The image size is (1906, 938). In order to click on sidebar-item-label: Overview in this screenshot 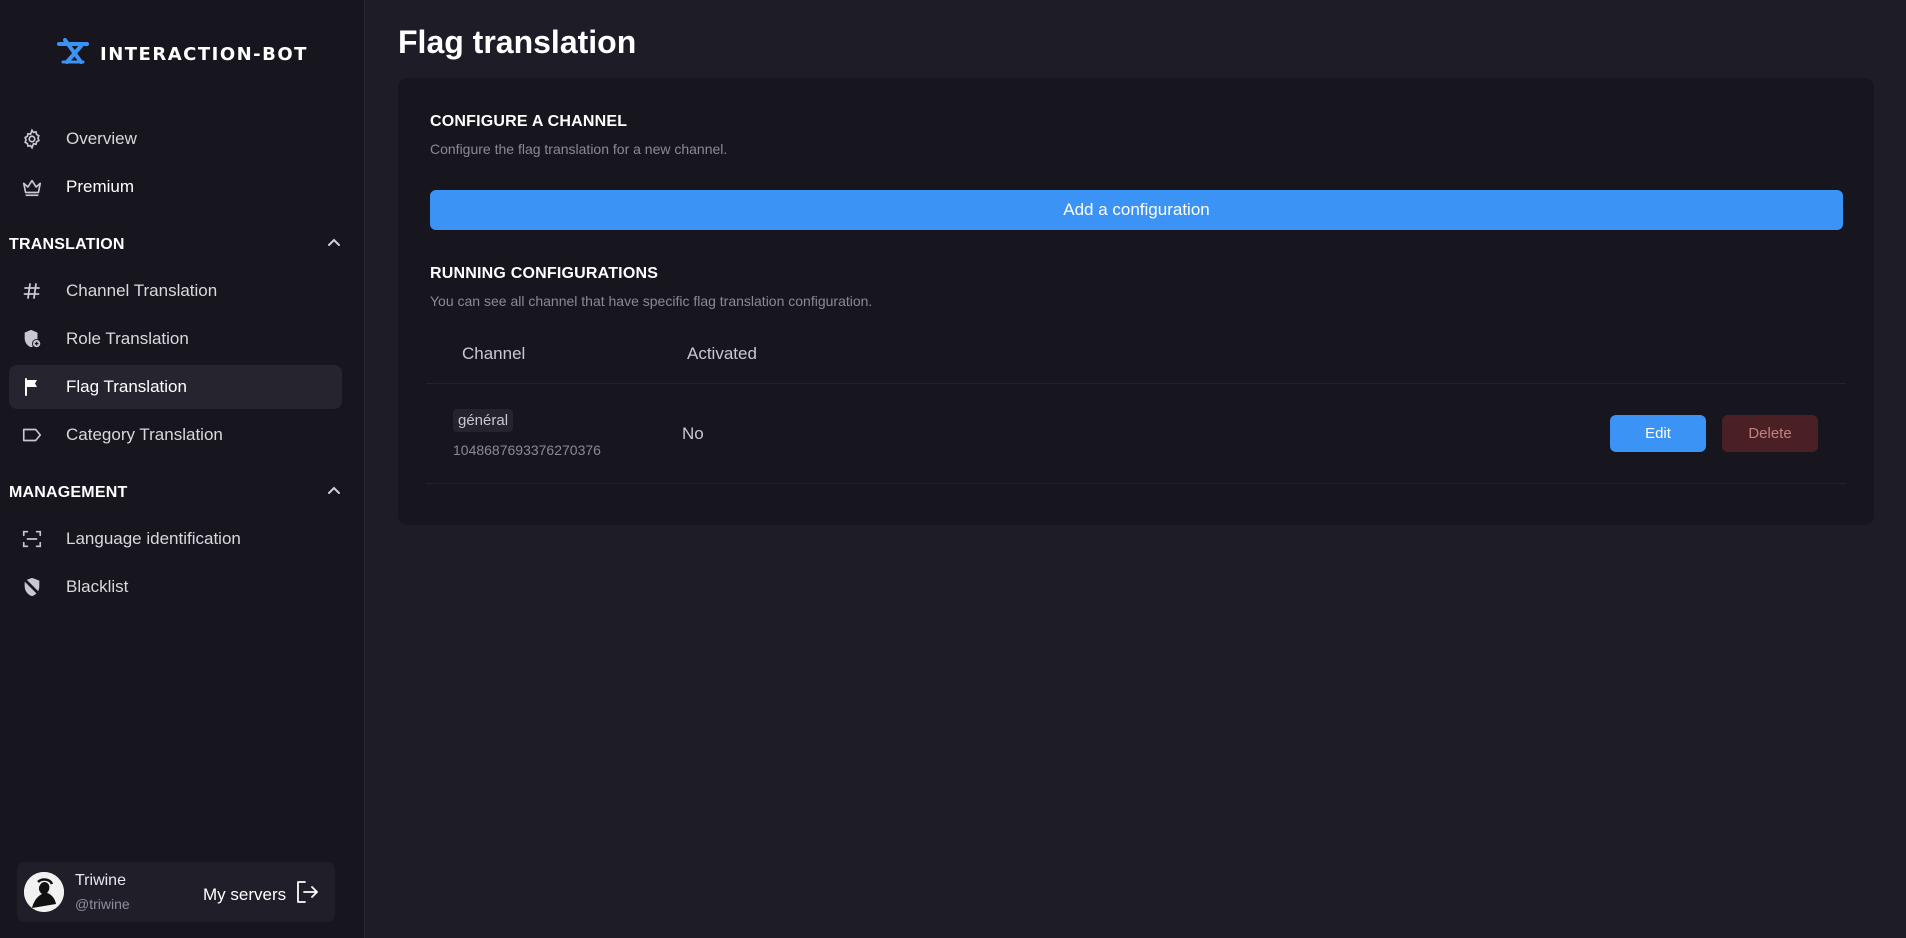, I will do `click(101, 138)`.